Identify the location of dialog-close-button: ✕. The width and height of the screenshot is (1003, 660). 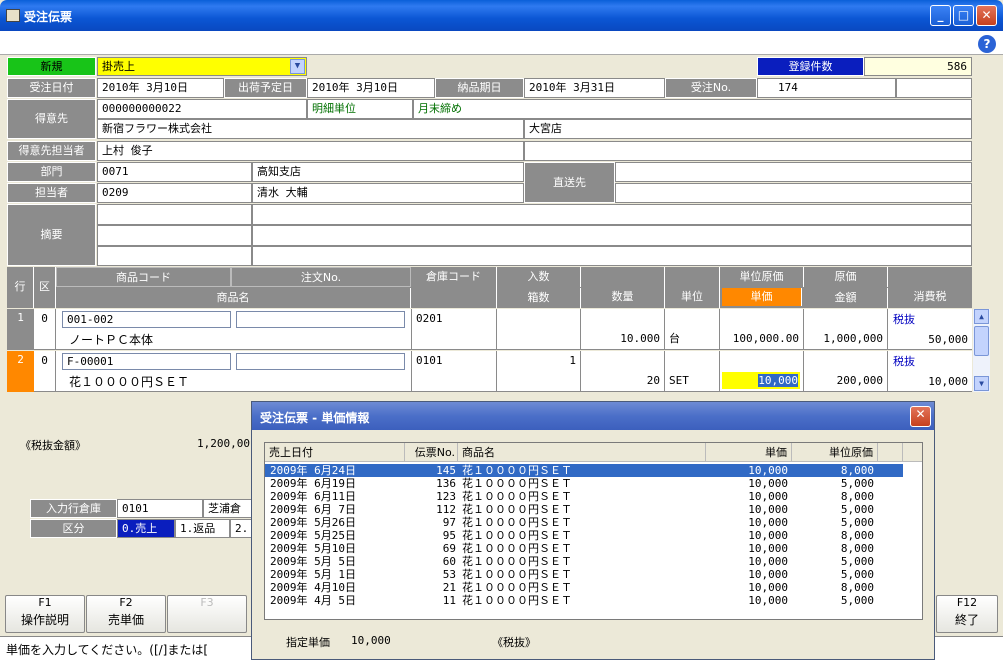
(920, 416).